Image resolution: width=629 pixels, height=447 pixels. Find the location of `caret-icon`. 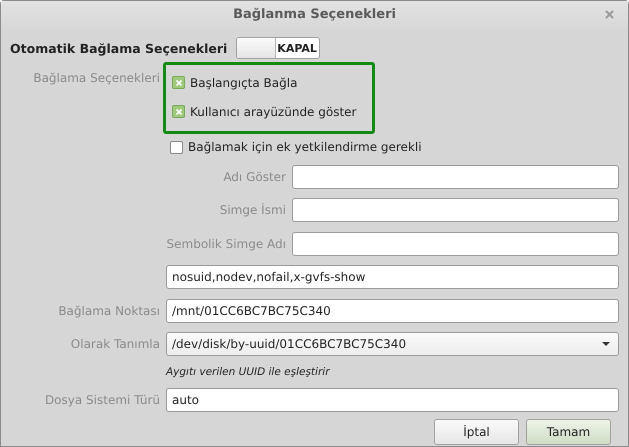

caret-icon is located at coordinates (606, 344).